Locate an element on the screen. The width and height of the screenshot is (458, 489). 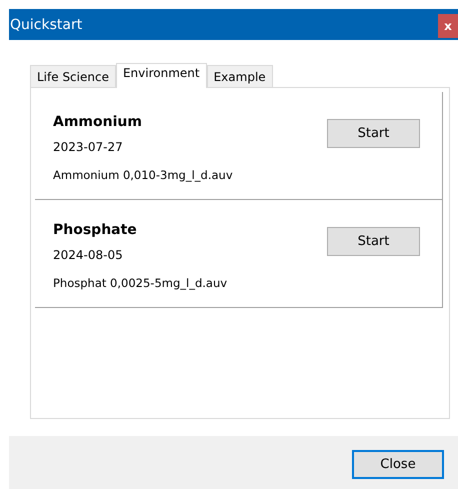
close-button: x is located at coordinates (448, 26).